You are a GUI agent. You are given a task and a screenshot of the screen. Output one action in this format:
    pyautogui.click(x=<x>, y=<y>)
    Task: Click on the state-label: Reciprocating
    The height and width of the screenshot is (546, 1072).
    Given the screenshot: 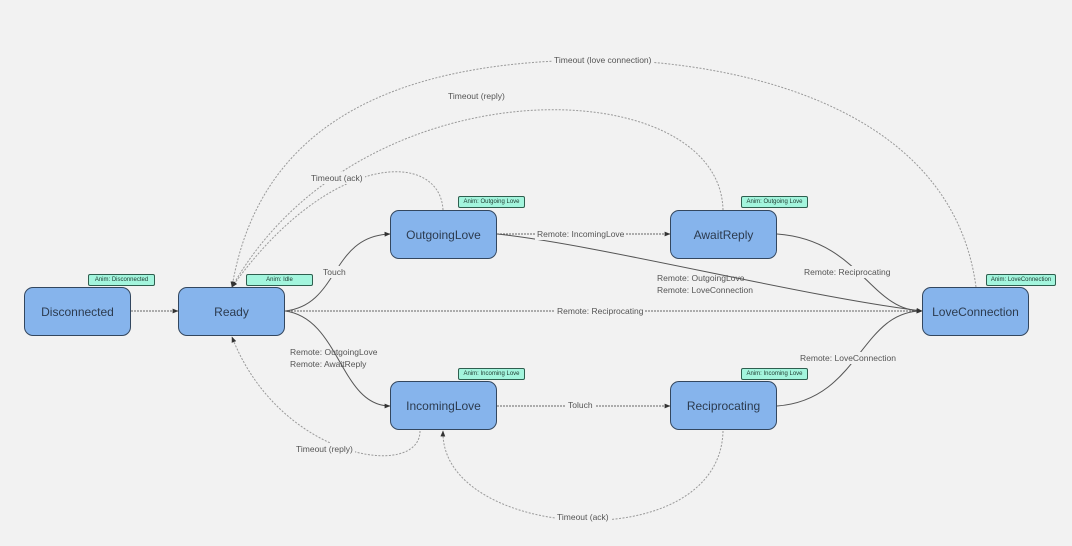 What is the action you would take?
    pyautogui.click(x=723, y=405)
    